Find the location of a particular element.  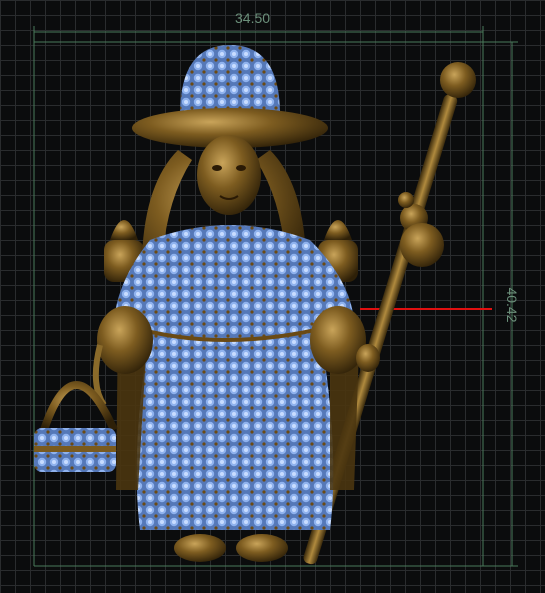

face is located at coordinates (229, 175).